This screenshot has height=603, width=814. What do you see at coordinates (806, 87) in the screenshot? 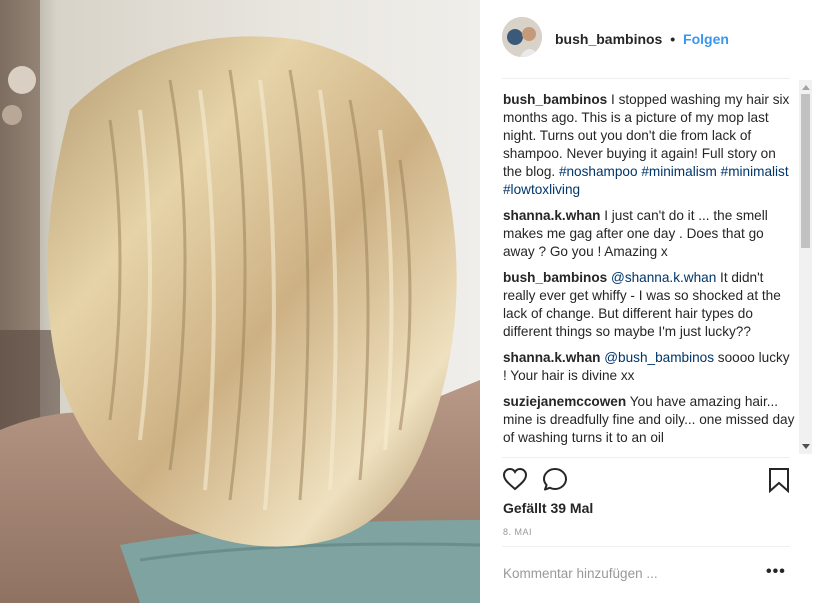
I see `scroll-up-arrow-icon` at bounding box center [806, 87].